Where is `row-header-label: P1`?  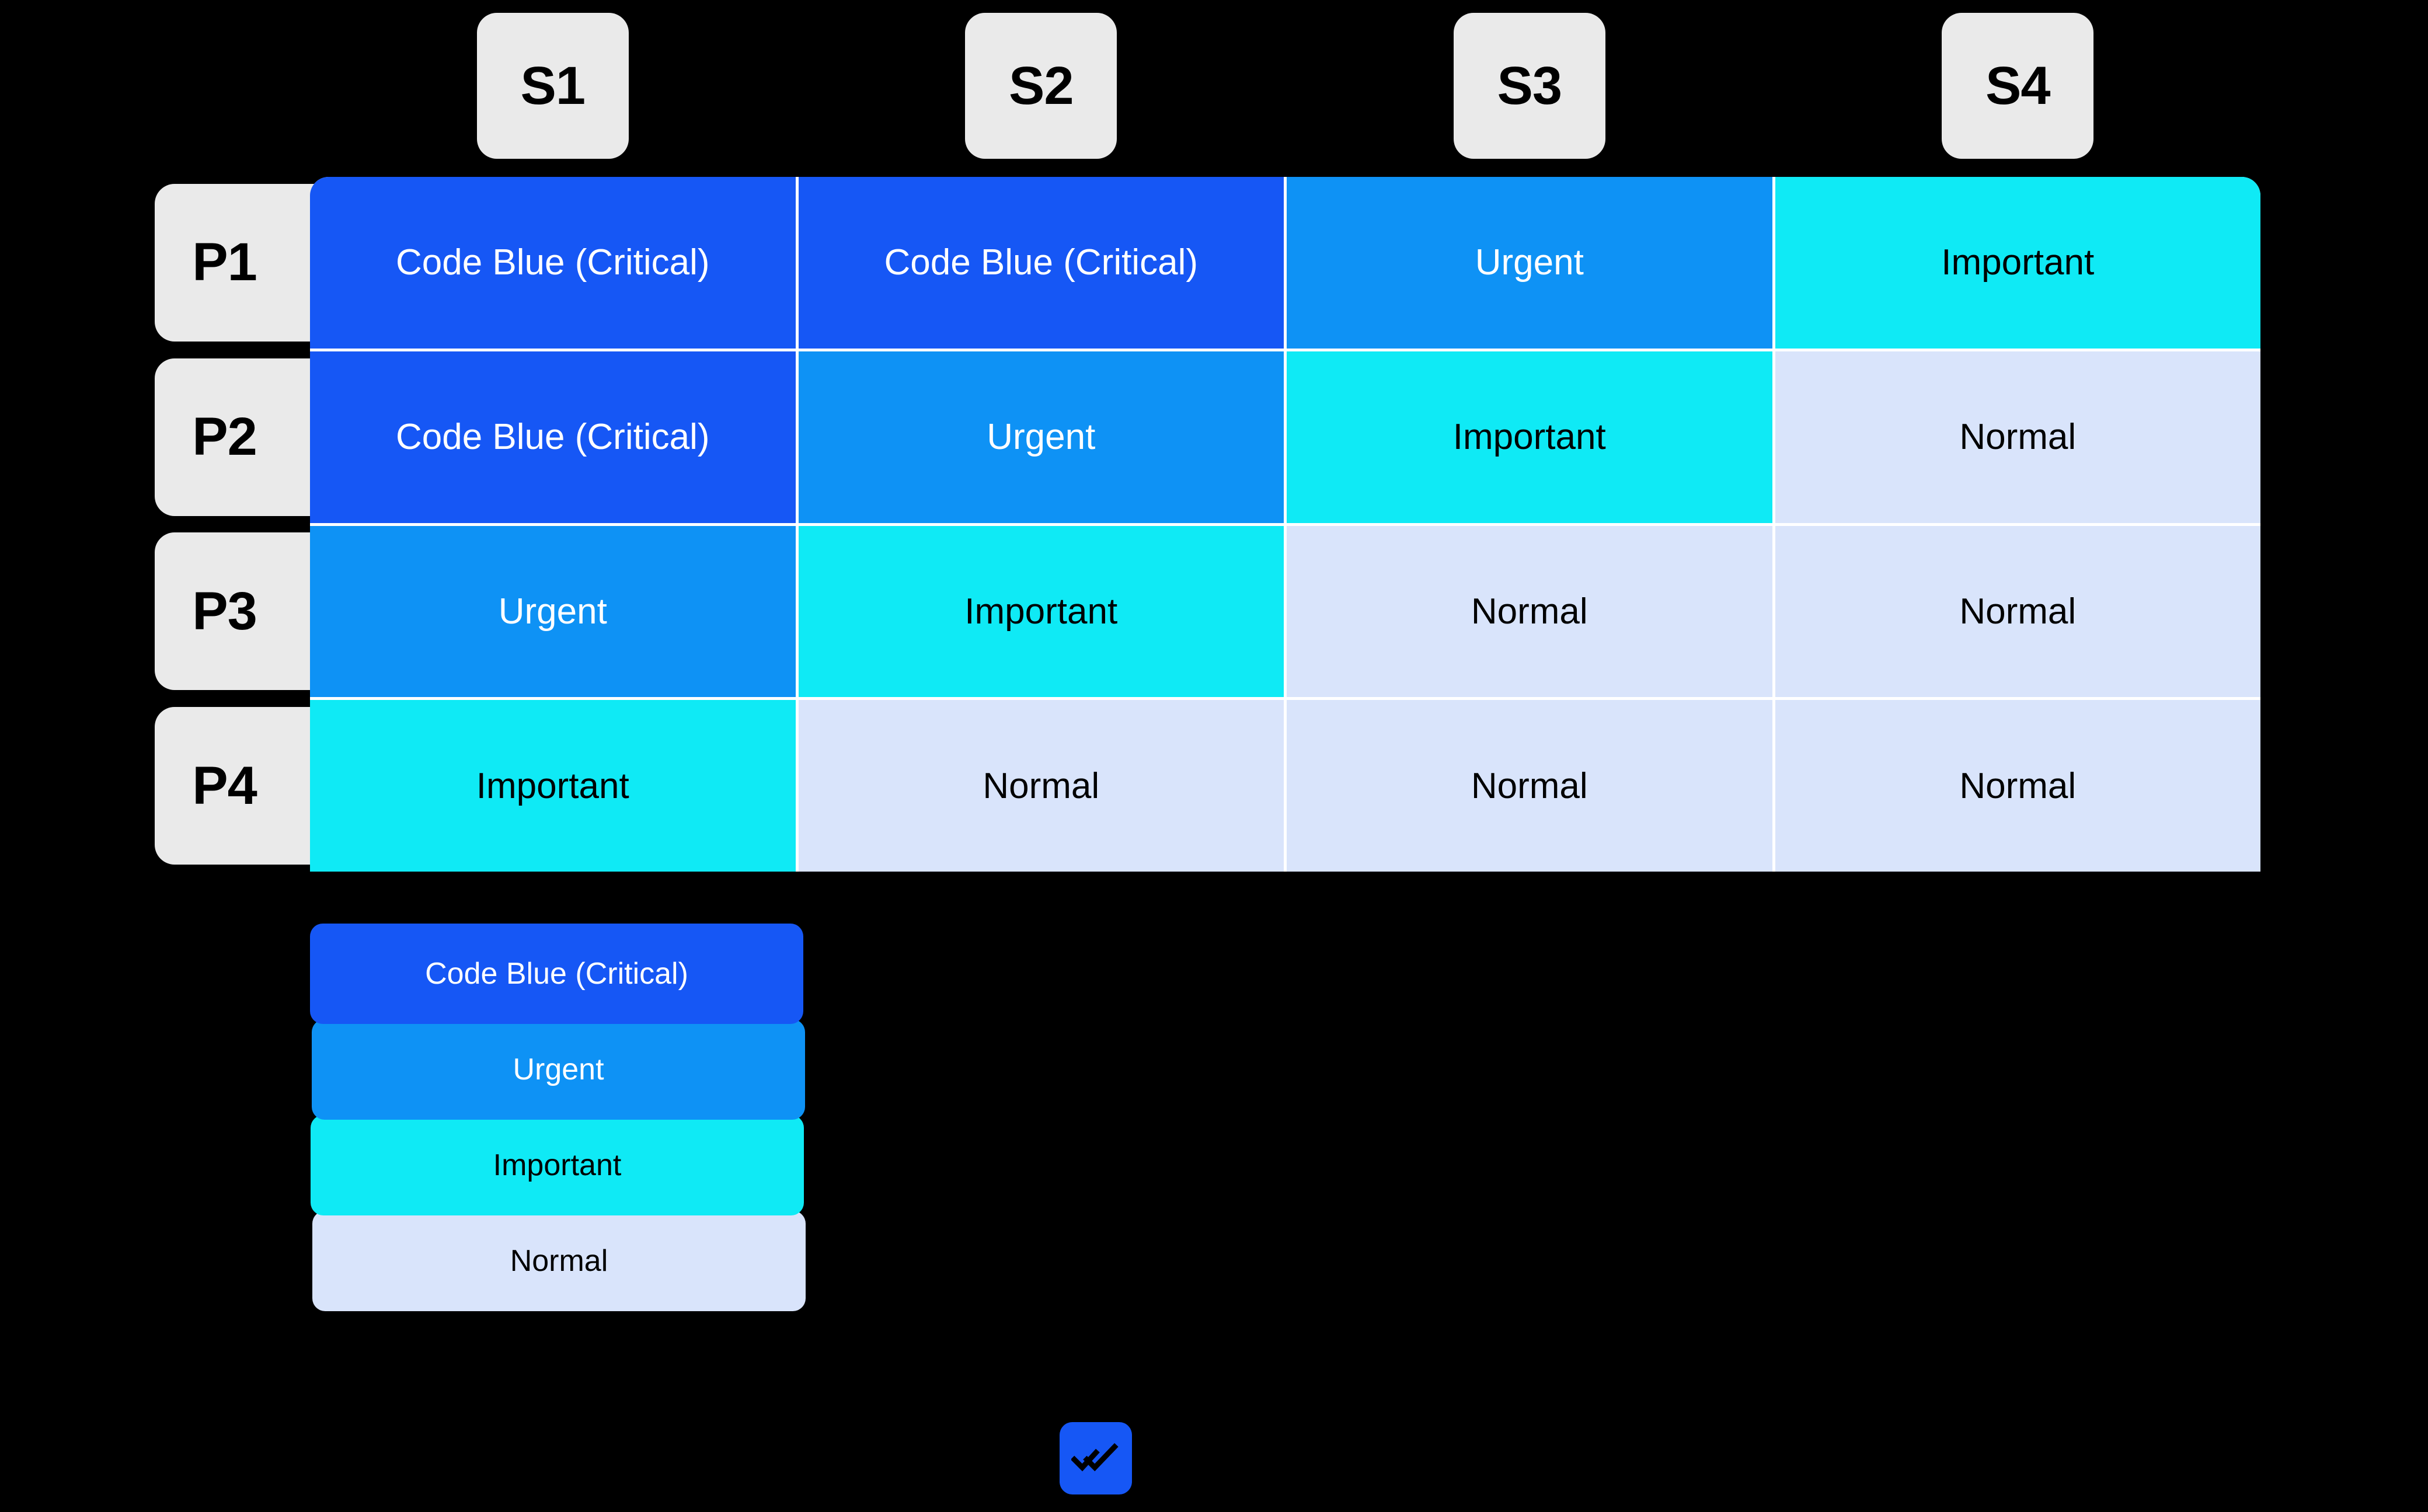 row-header-label: P1 is located at coordinates (224, 262).